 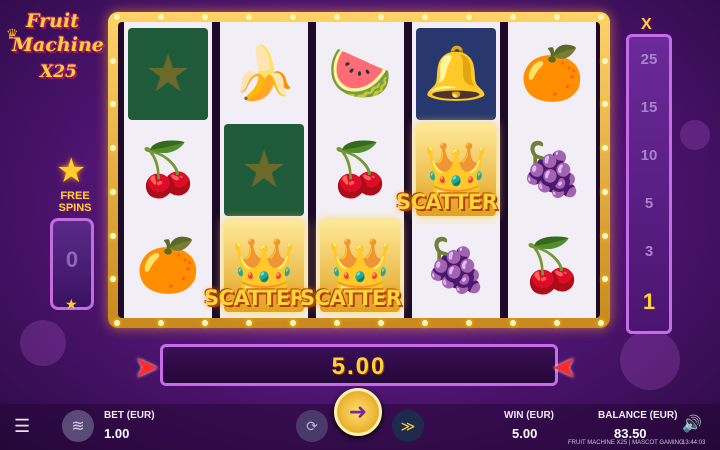 I want to click on menu-icon: ☰, so click(x=22, y=426).